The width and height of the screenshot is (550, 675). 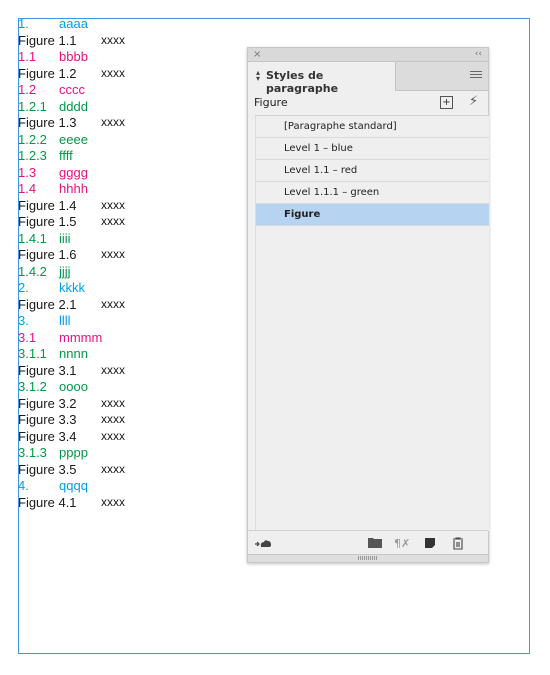 What do you see at coordinates (372, 149) in the screenshot?
I see `style-item: Level 1 – blue` at bounding box center [372, 149].